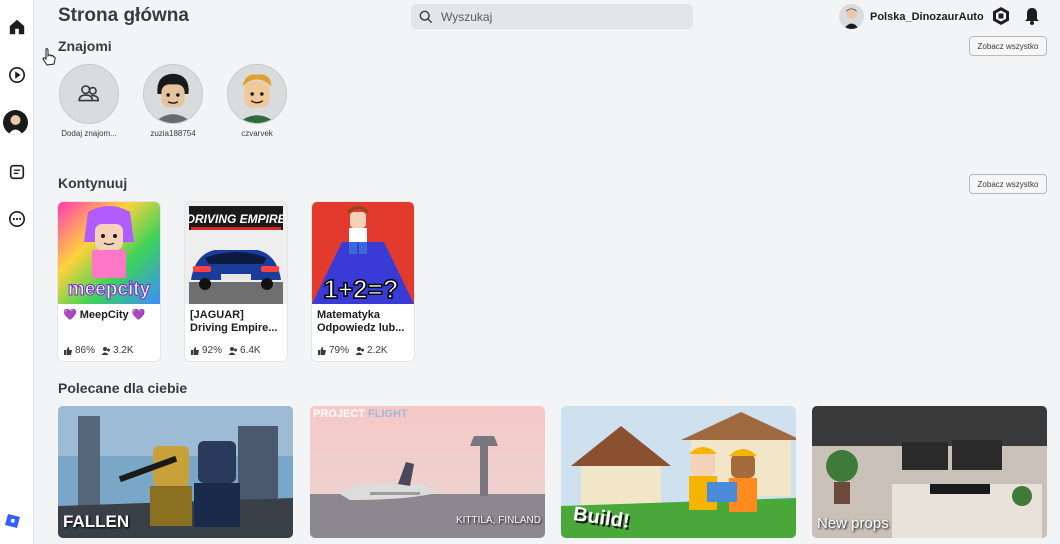 The image size is (1060, 544). I want to click on thumbnail-text: 1+2=?, so click(360, 289).